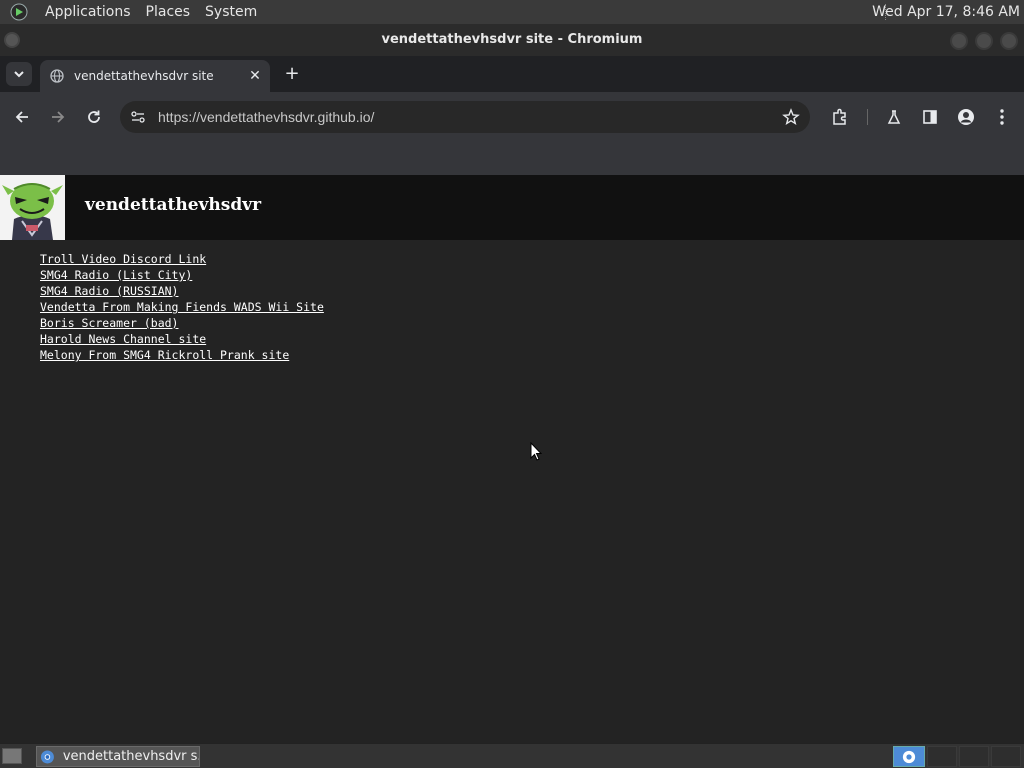  What do you see at coordinates (47, 756) in the screenshot?
I see `chromium-icon` at bounding box center [47, 756].